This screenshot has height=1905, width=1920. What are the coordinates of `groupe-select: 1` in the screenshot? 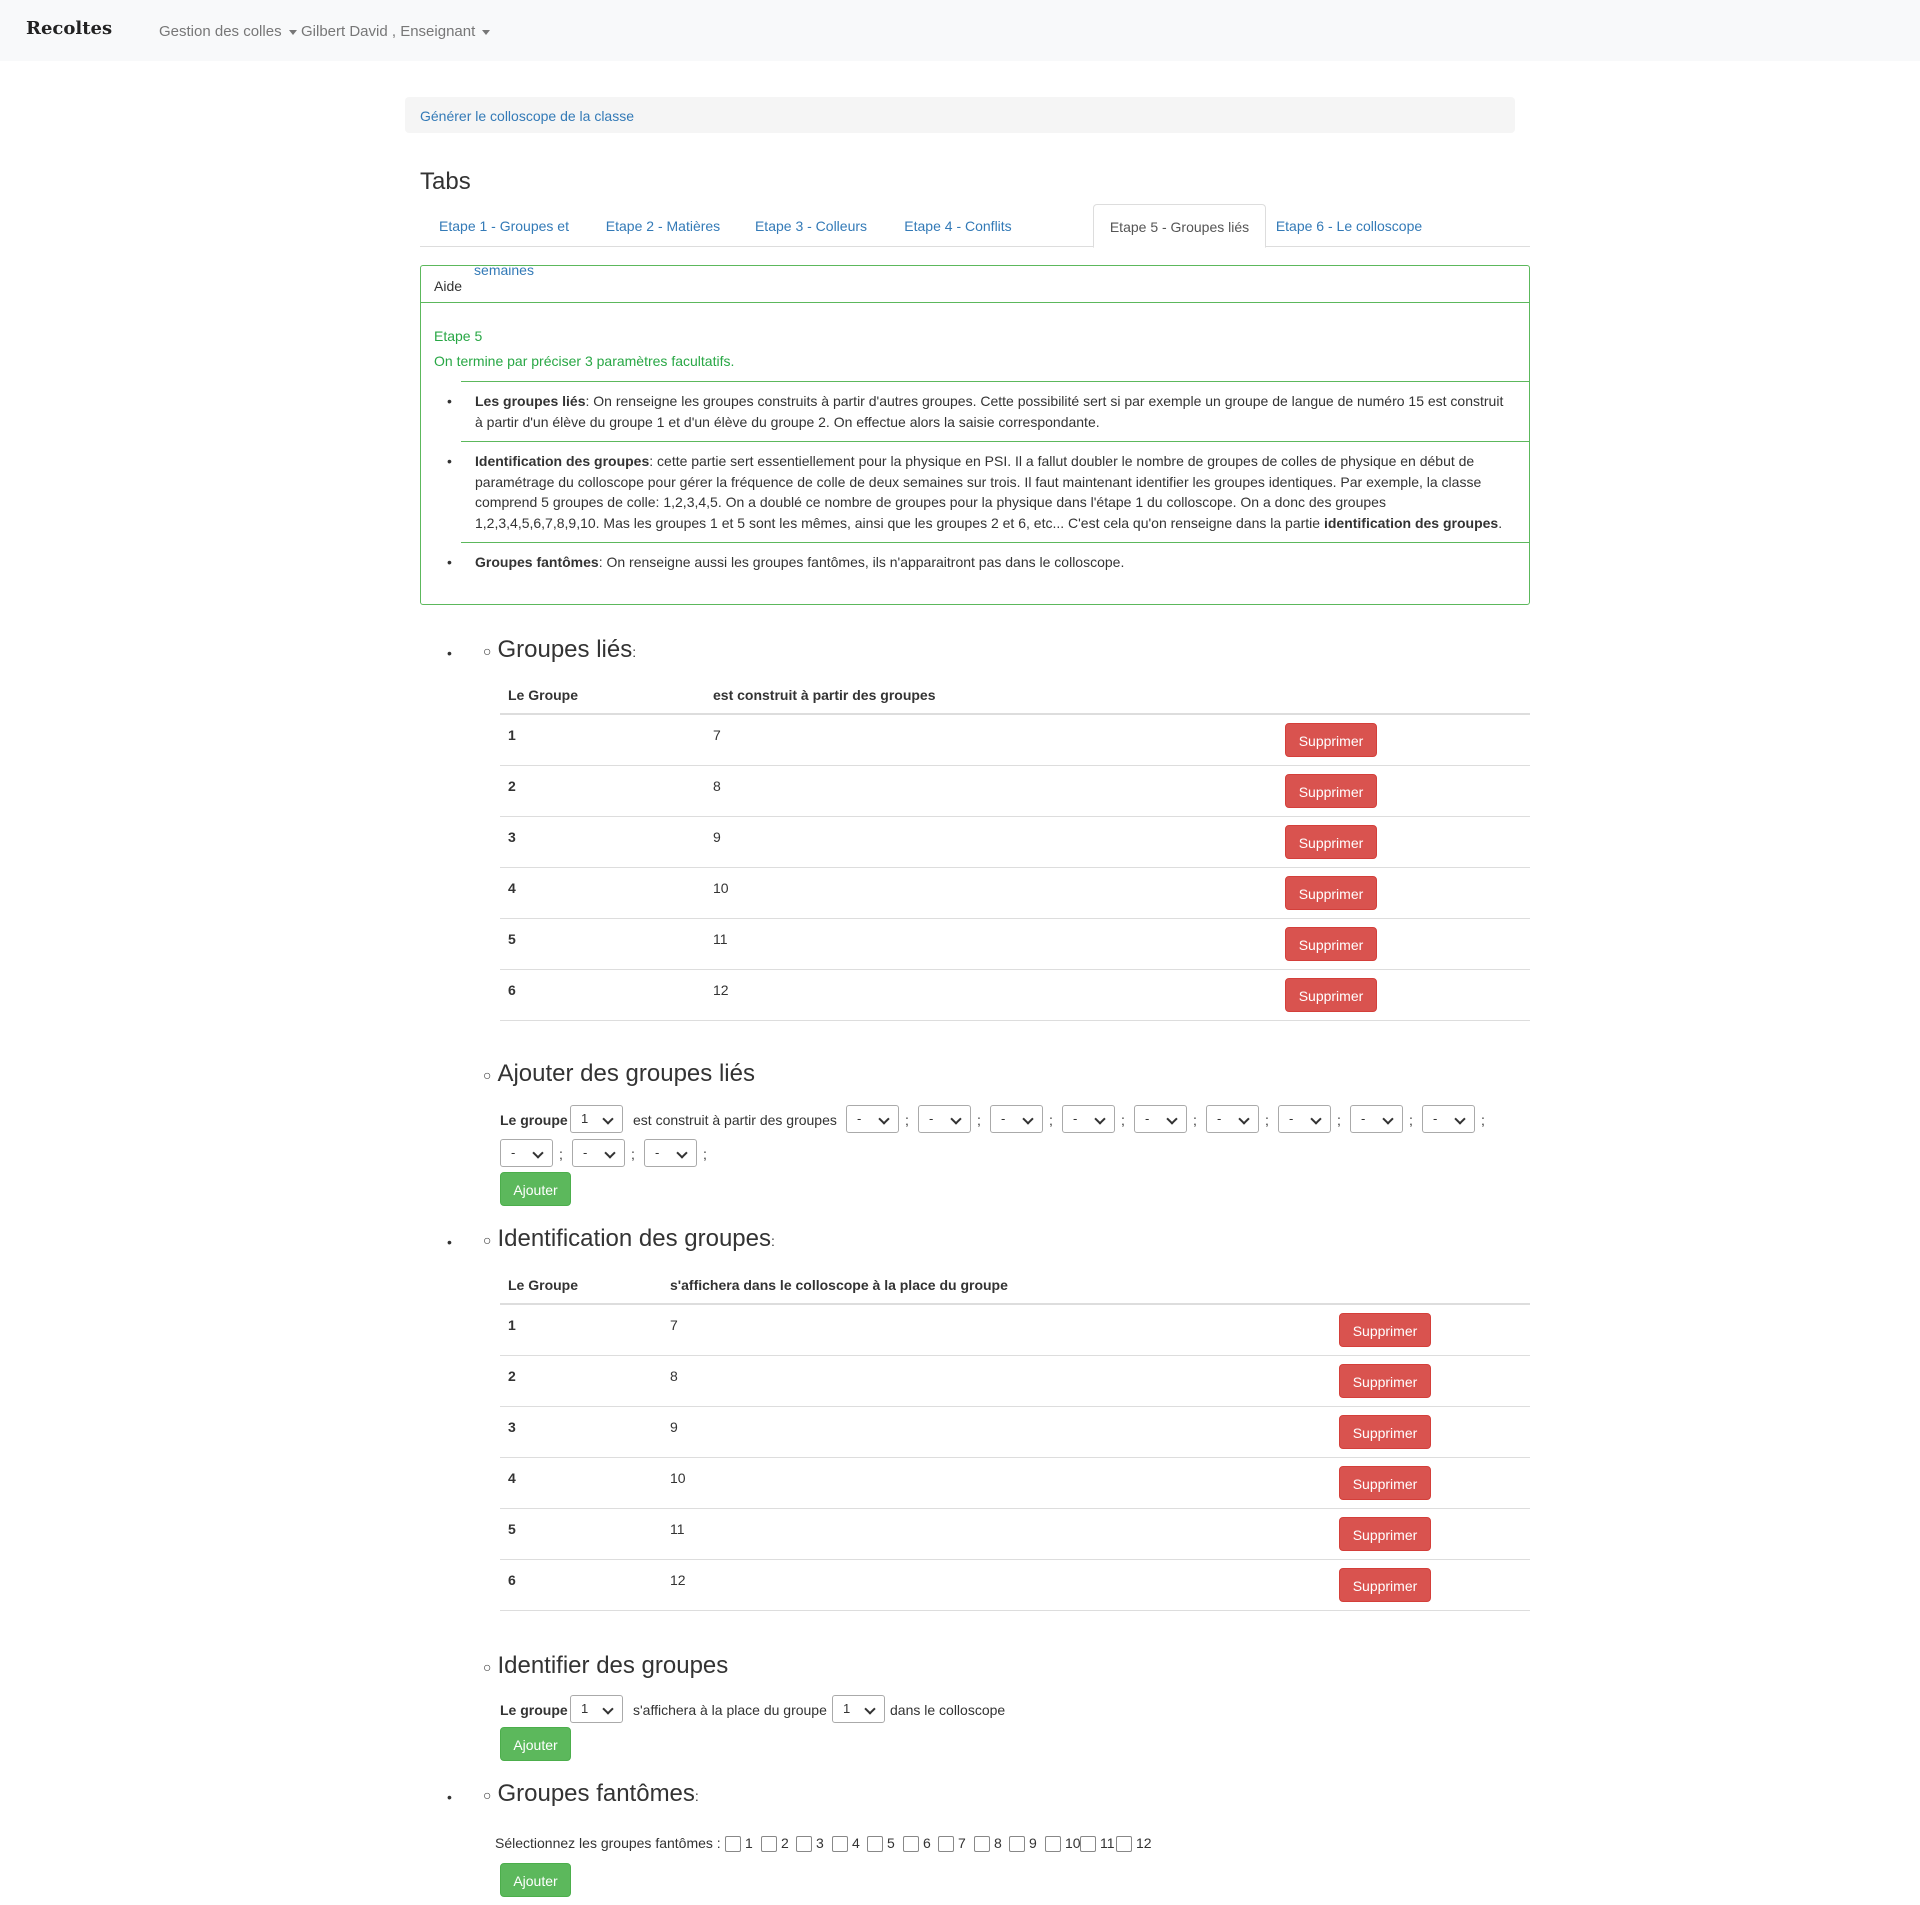 It's located at (596, 1119).